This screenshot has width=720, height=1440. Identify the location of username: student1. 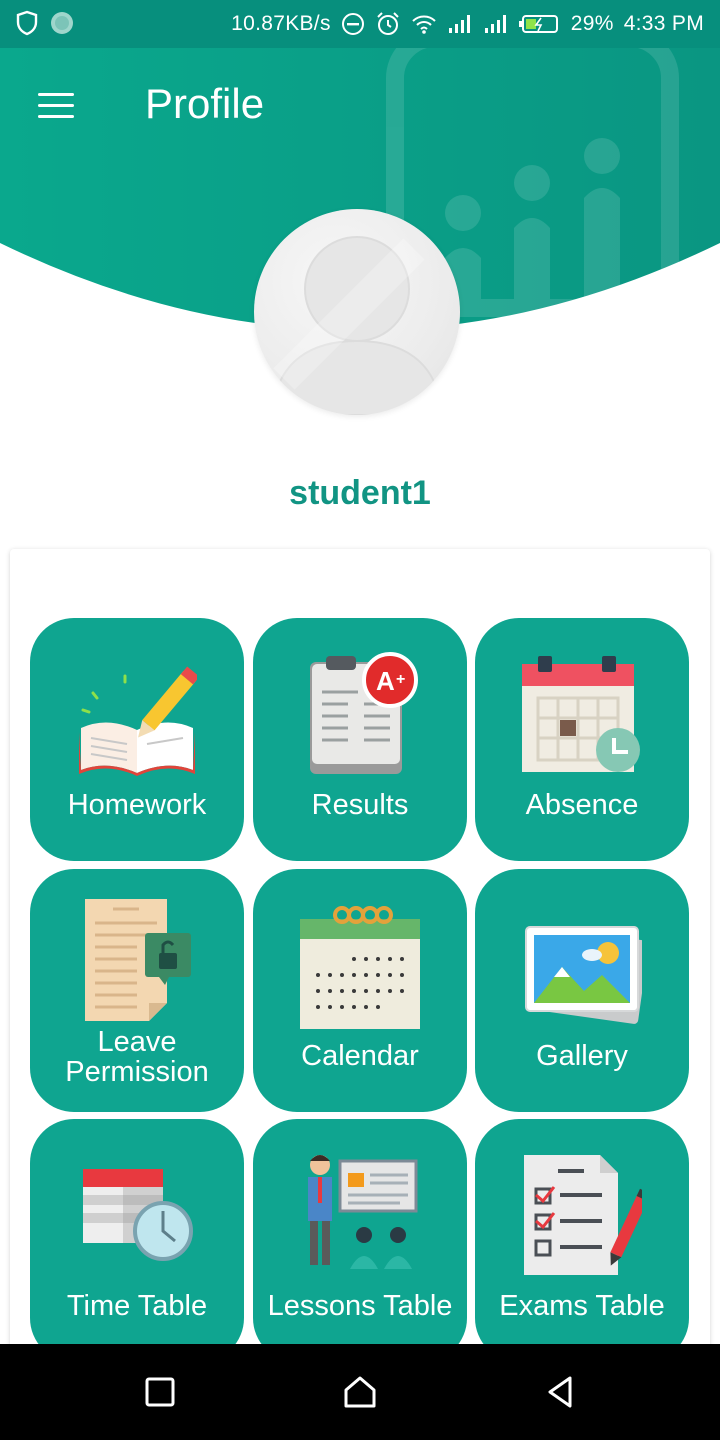
(360, 493).